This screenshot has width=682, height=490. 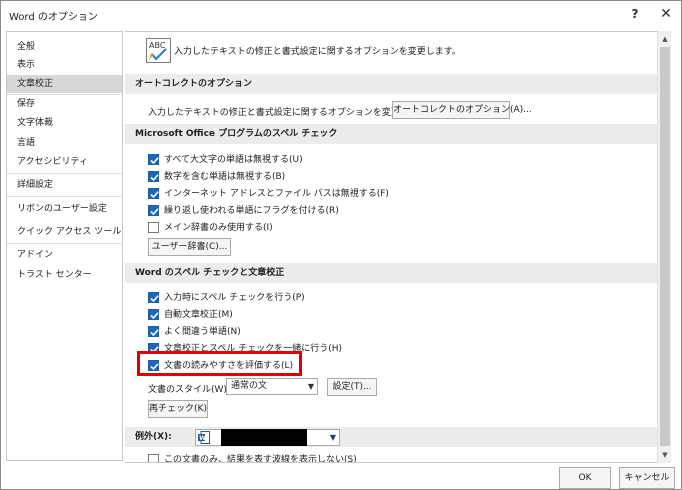 What do you see at coordinates (391, 84) in the screenshot?
I see `autocorrect-section-header: オートコレクトのオプション` at bounding box center [391, 84].